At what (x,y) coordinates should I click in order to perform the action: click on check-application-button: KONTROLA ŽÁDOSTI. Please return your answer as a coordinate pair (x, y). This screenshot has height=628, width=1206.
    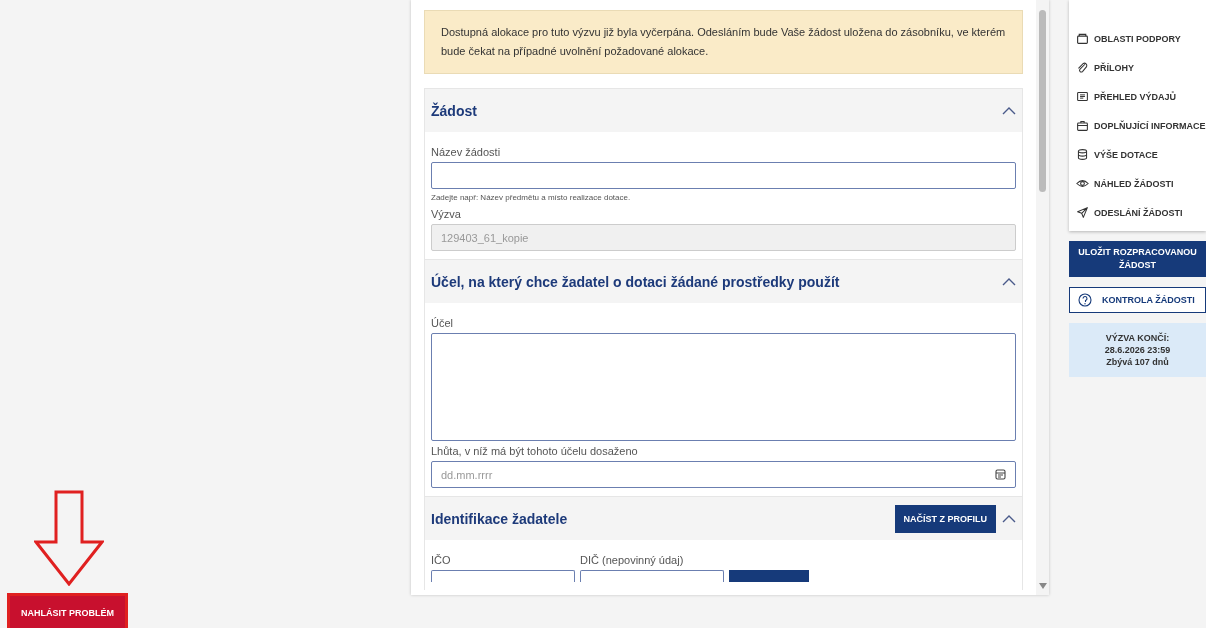
    Looking at the image, I should click on (1137, 300).